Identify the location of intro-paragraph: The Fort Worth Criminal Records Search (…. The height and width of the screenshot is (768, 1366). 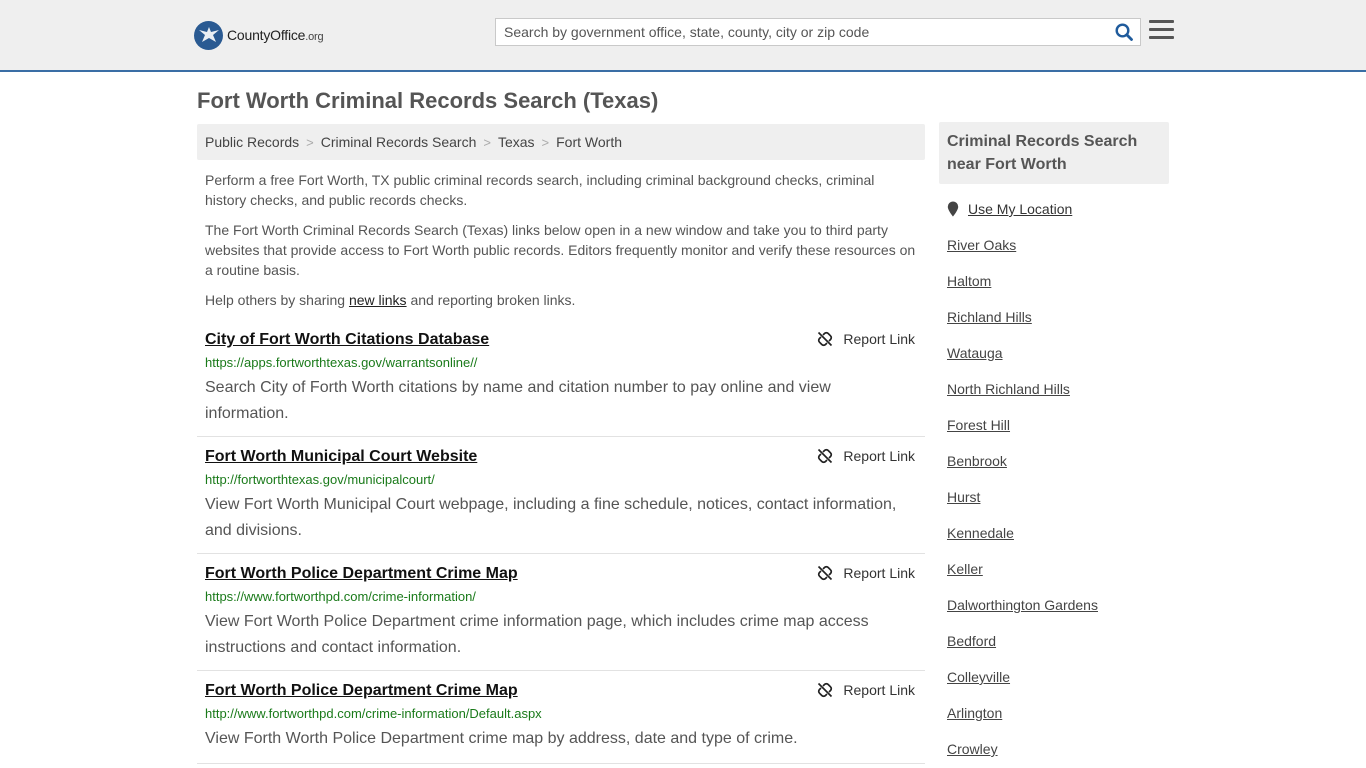
(560, 250).